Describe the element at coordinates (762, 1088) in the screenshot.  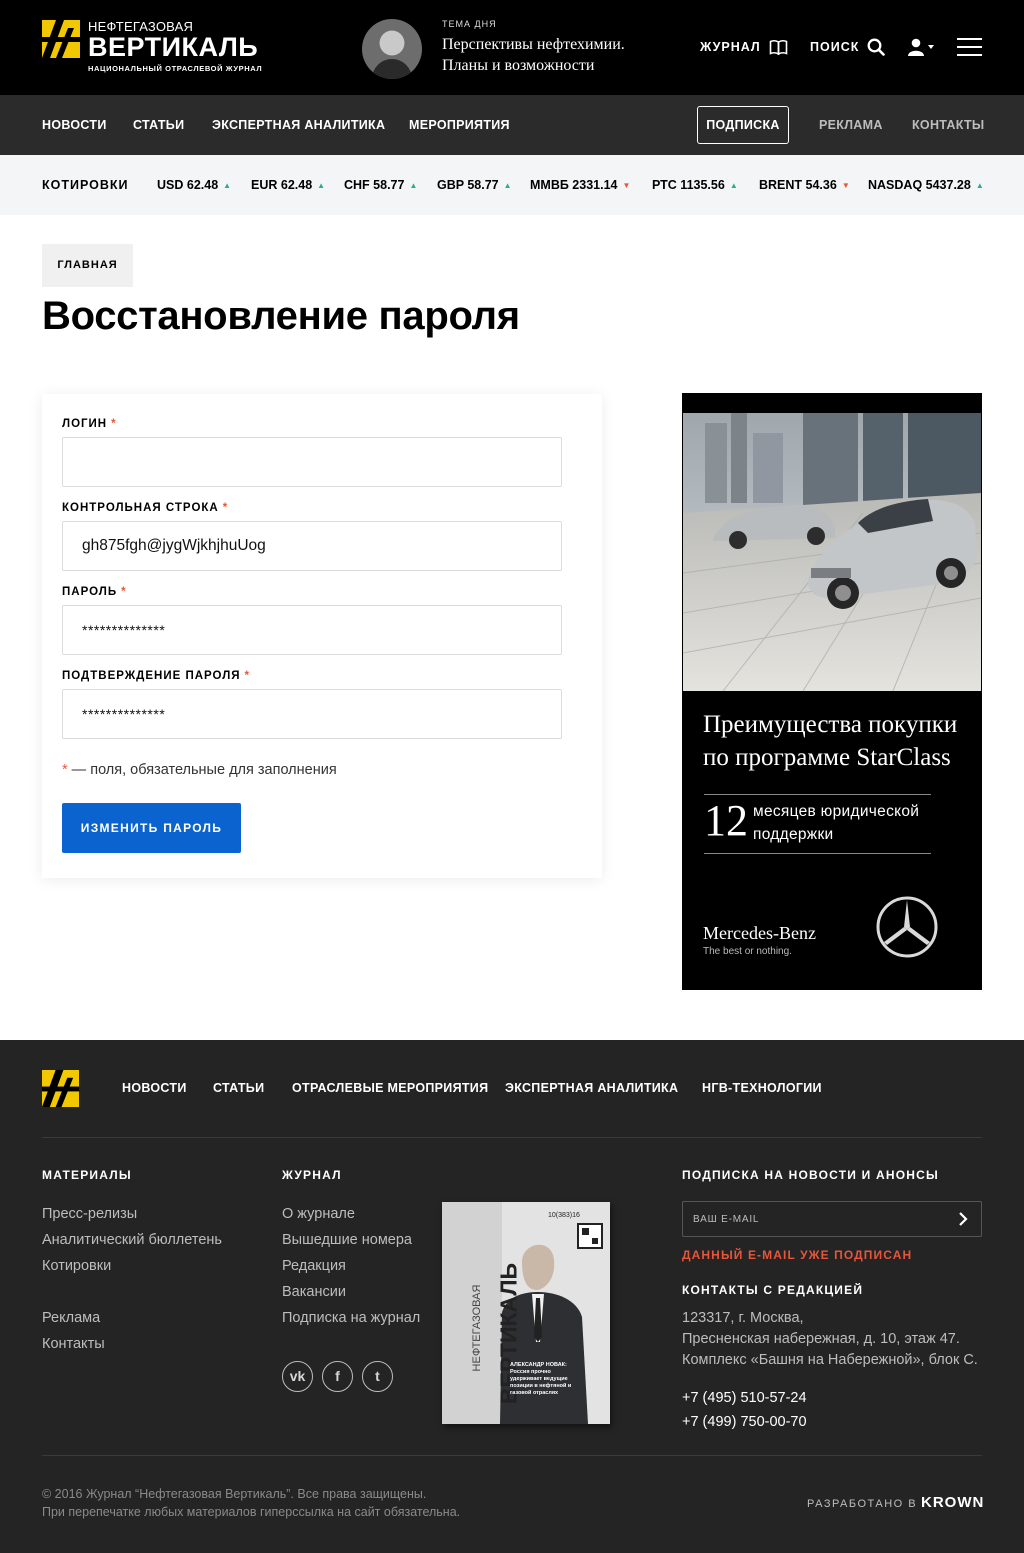
I see `footer-nav-ngv: НГВ-ТЕХНОЛОГИИ` at that location.